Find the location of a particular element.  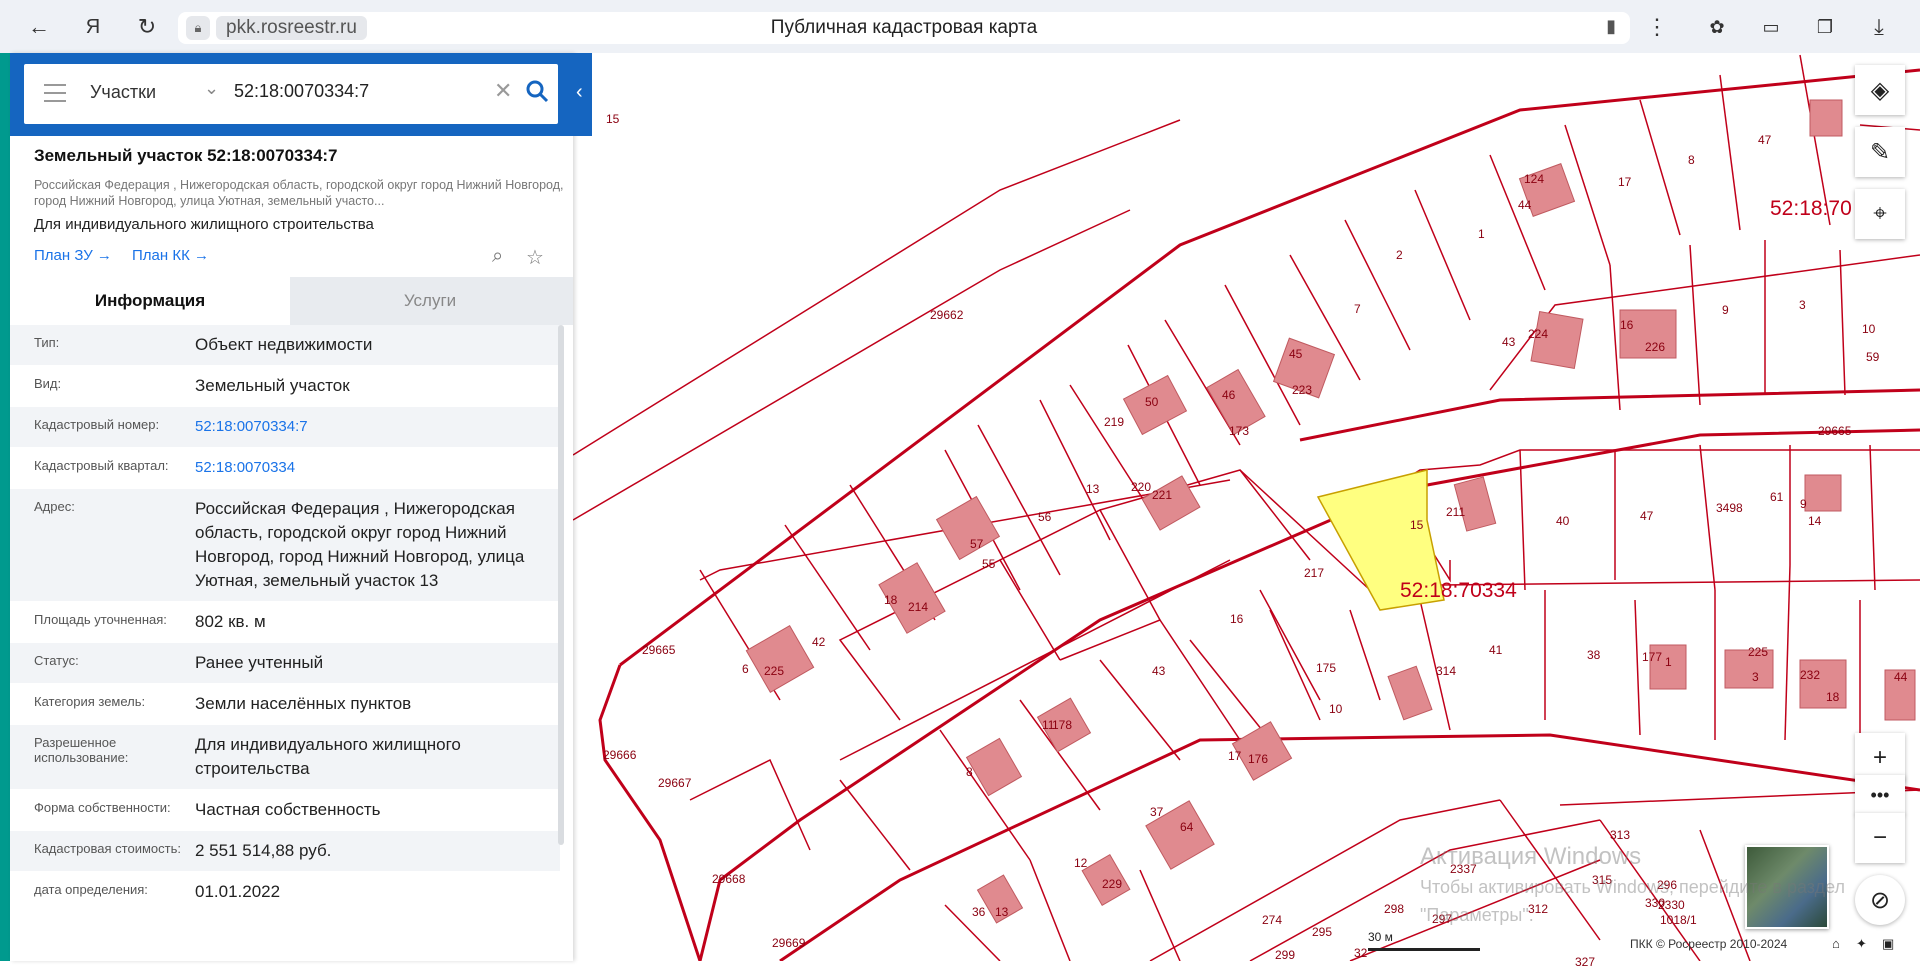

more-button: ••• is located at coordinates (1880, 795).